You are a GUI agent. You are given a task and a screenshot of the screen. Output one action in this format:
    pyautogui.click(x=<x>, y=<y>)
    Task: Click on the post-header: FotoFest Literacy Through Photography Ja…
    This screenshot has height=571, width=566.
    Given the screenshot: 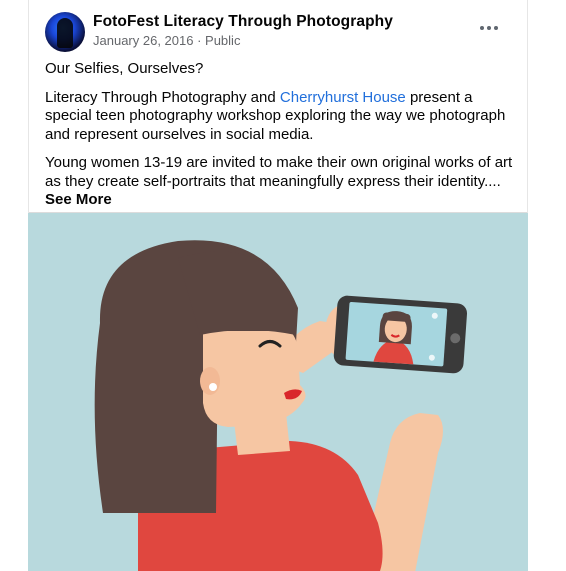 What is the action you would take?
    pyautogui.click(x=278, y=32)
    